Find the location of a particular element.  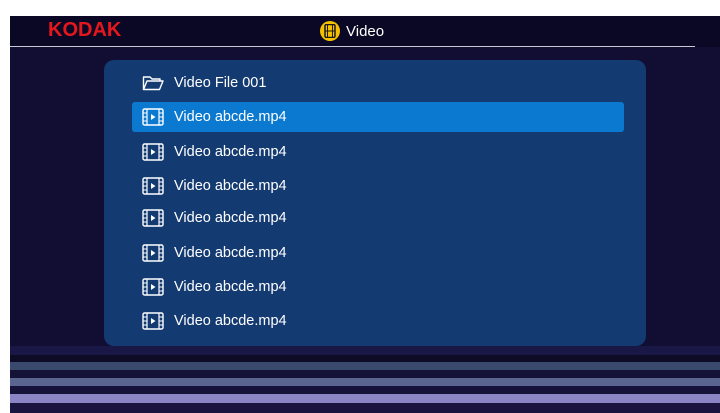

list-item-label: Video File 001 is located at coordinates (220, 83).